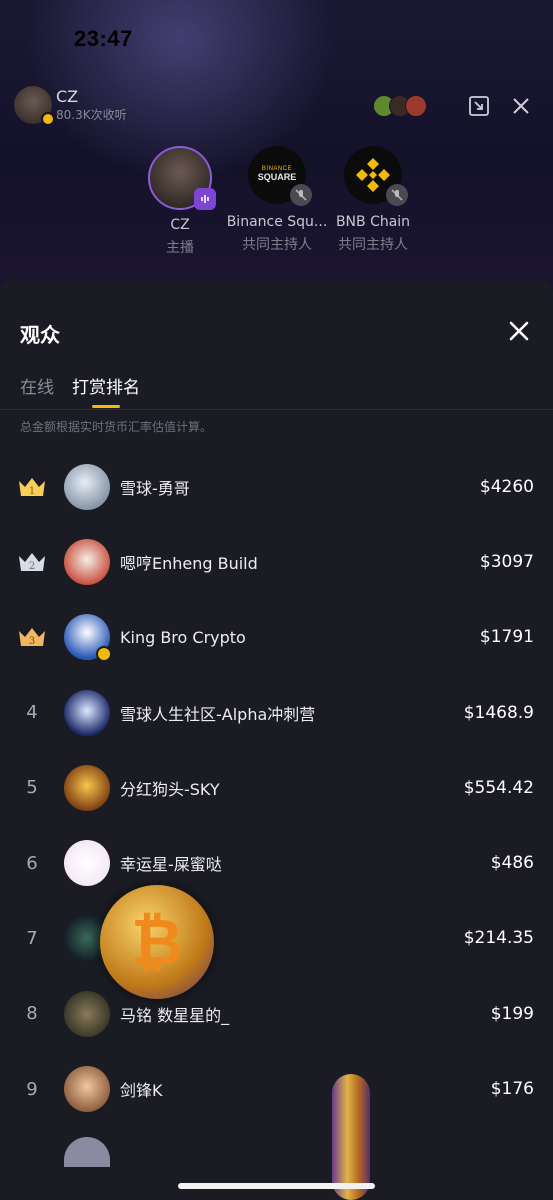 This screenshot has width=553, height=1200. I want to click on list-item: 2 嗯哼Enheng Build $3097, so click(276, 561).